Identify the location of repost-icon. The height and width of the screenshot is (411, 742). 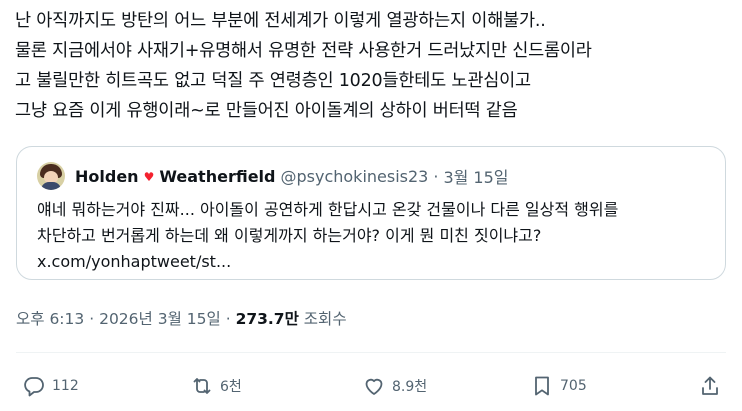
(202, 386).